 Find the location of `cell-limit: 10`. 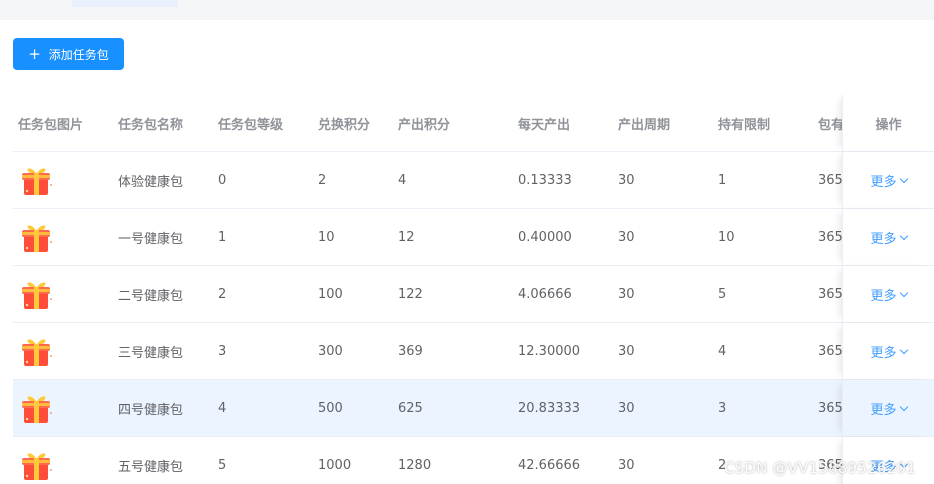

cell-limit: 10 is located at coordinates (726, 237).